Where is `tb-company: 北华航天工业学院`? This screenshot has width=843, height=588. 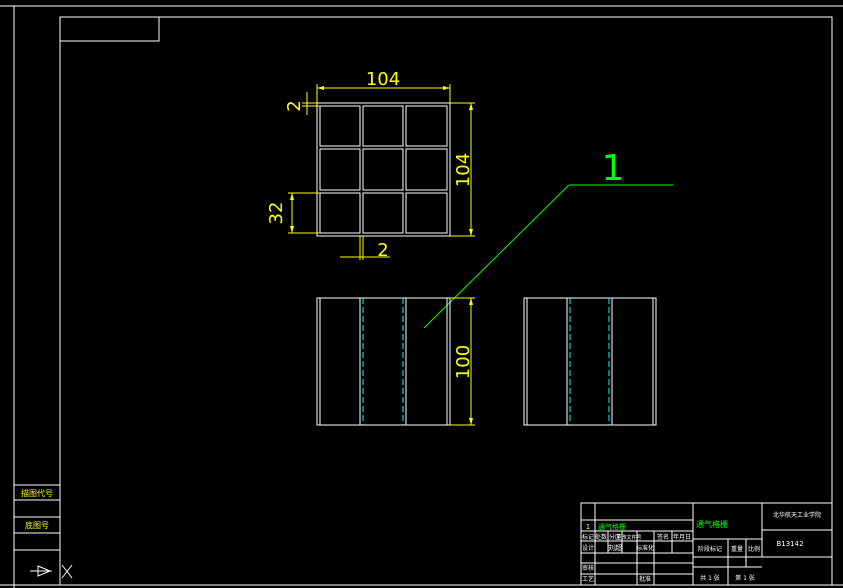 tb-company: 北华航天工业学院 is located at coordinates (797, 515).